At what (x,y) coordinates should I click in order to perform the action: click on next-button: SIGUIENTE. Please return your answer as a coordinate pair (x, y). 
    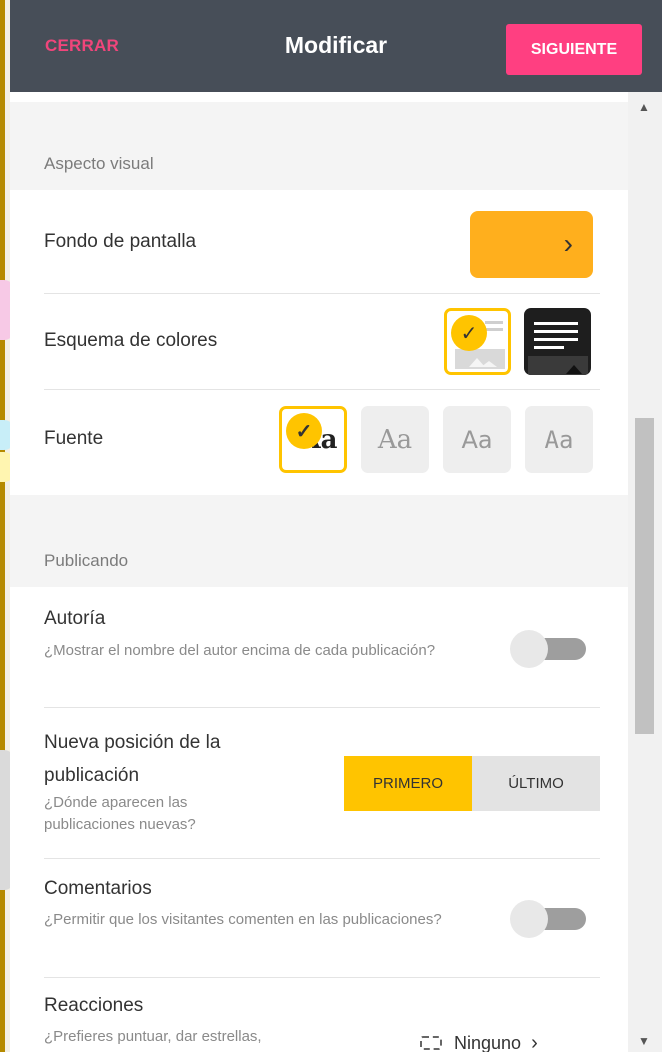
    Looking at the image, I should click on (574, 49).